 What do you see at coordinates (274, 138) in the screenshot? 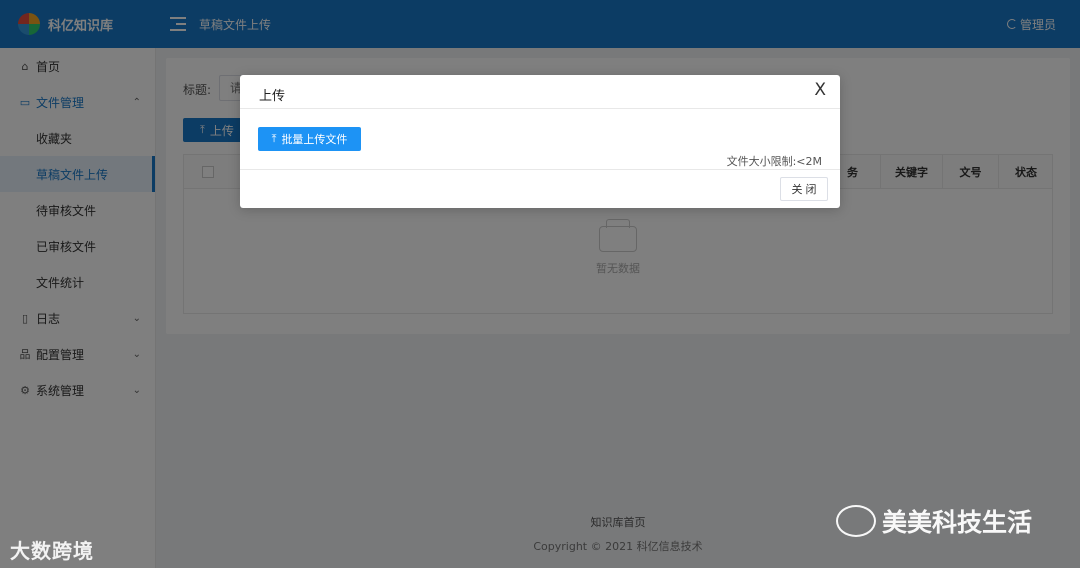
I see `upload-icon: ⤒` at bounding box center [274, 138].